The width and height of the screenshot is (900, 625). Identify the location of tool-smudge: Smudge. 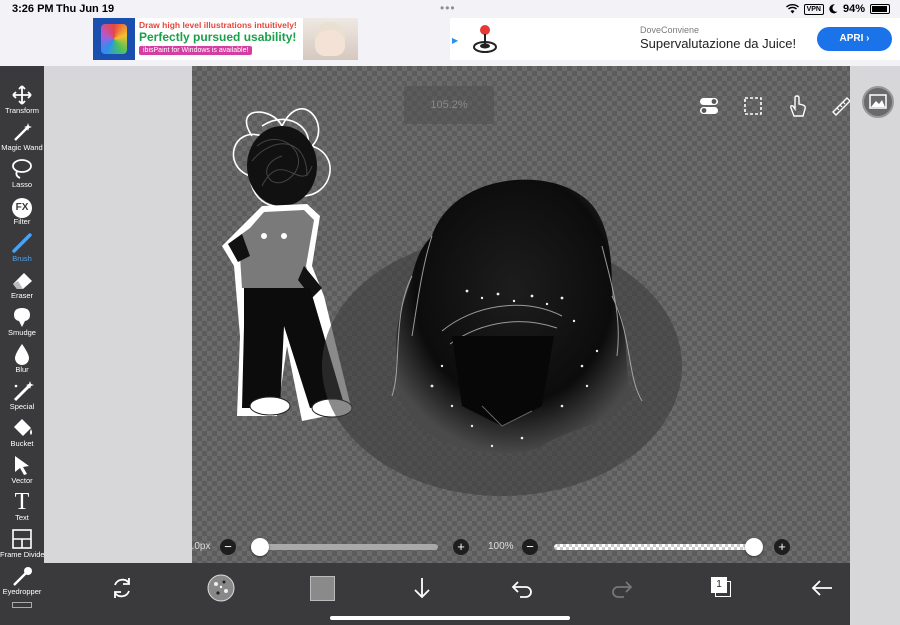
(22, 324).